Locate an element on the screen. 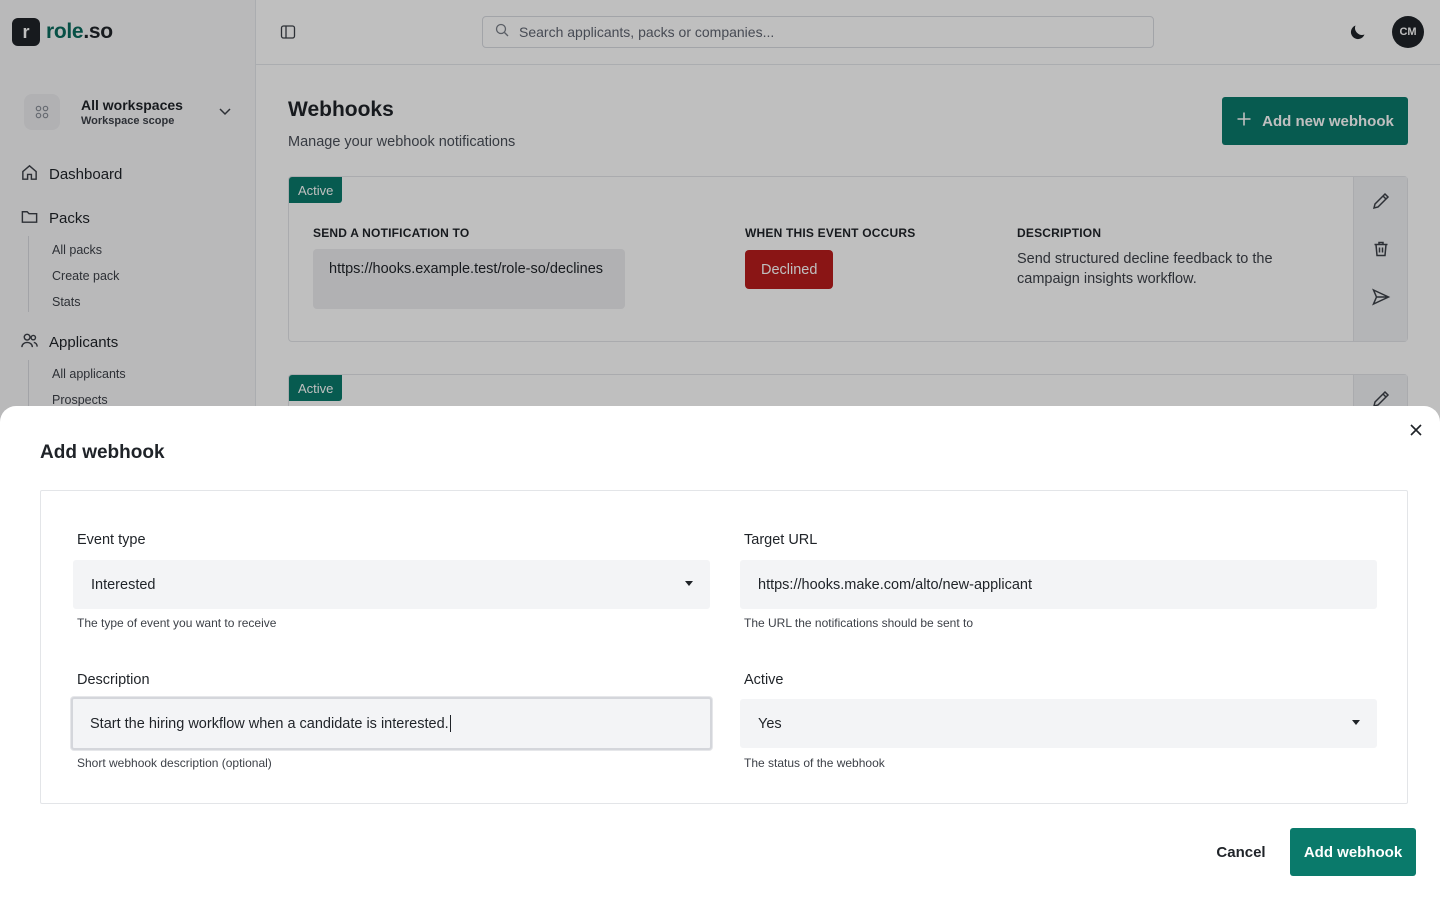 The width and height of the screenshot is (1440, 900). text-cursor is located at coordinates (450, 723).